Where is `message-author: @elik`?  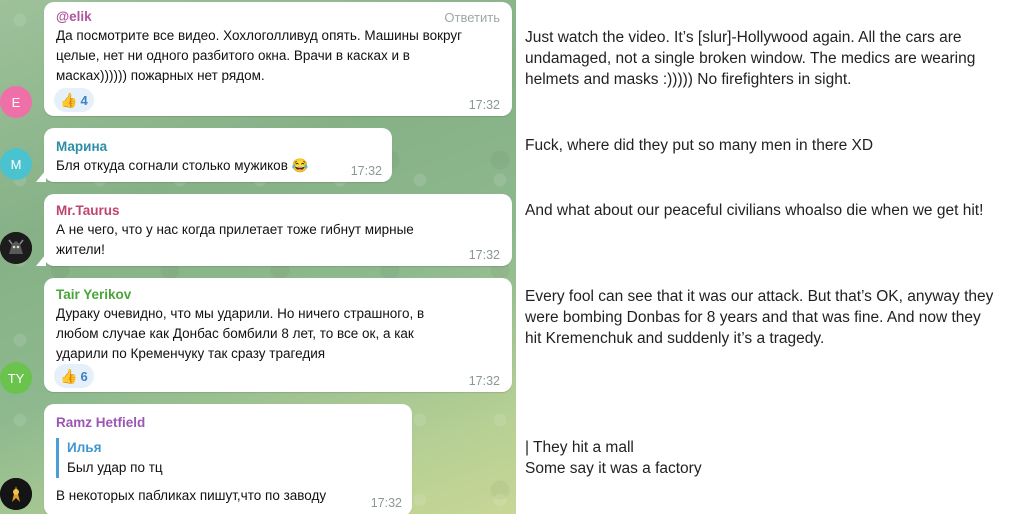 message-author: @elik is located at coordinates (74, 16).